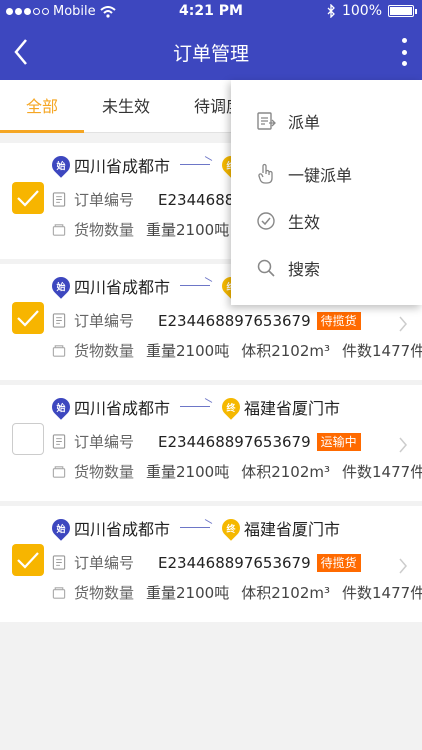 The height and width of the screenshot is (750, 422). I want to click on page-title: 订单管理, so click(210, 54).